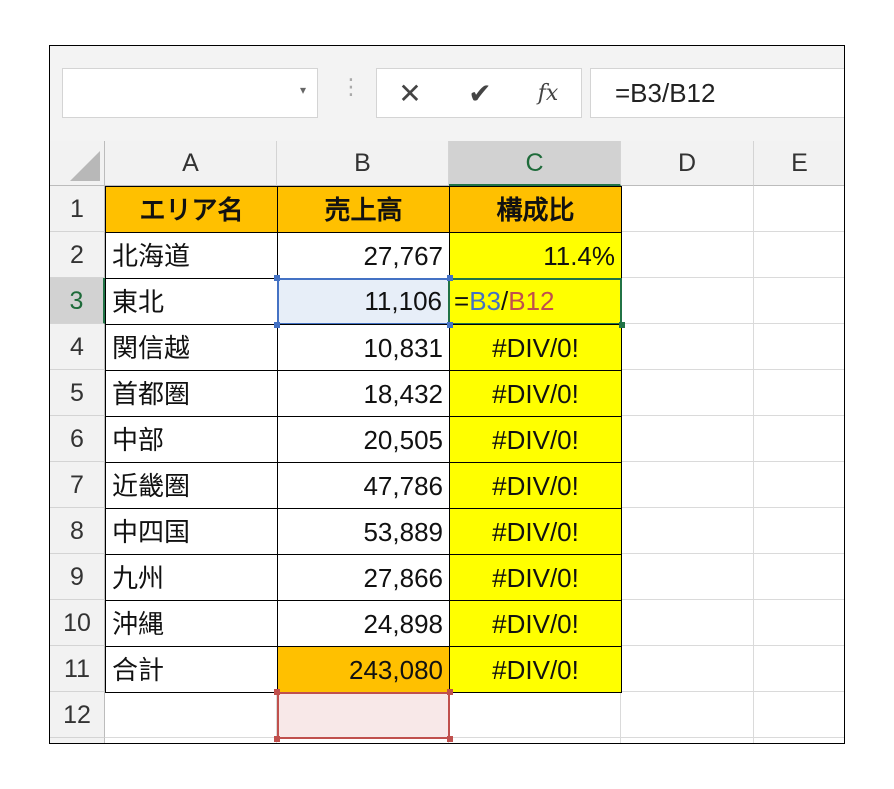 Image resolution: width=894 pixels, height=789 pixels. Describe the element at coordinates (77, 439) in the screenshot. I see `row-header-6: 6` at that location.